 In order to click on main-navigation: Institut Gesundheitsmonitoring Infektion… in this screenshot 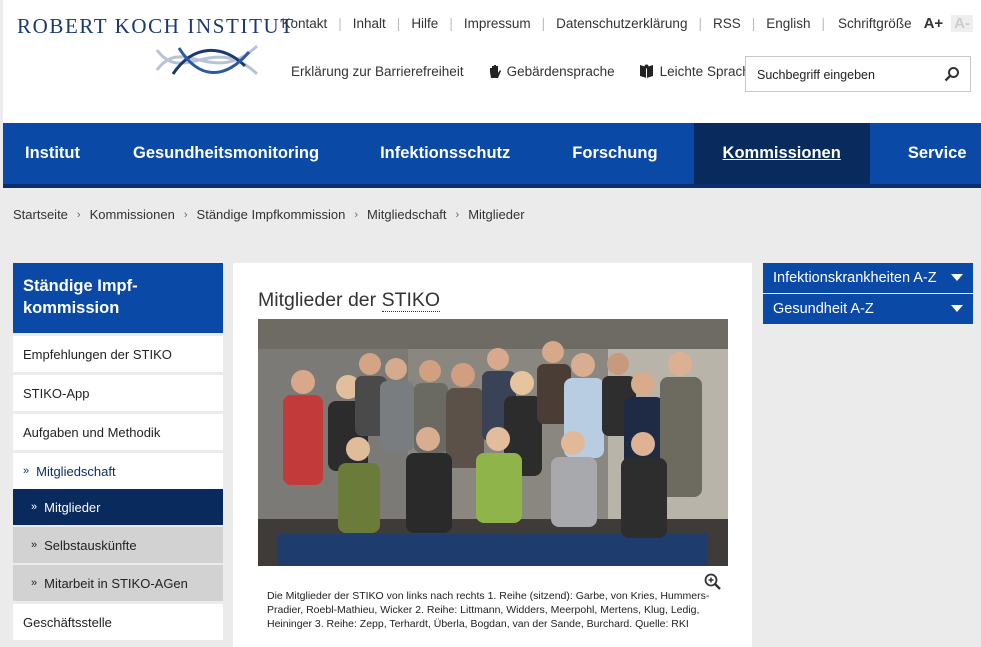, I will do `click(492, 155)`.